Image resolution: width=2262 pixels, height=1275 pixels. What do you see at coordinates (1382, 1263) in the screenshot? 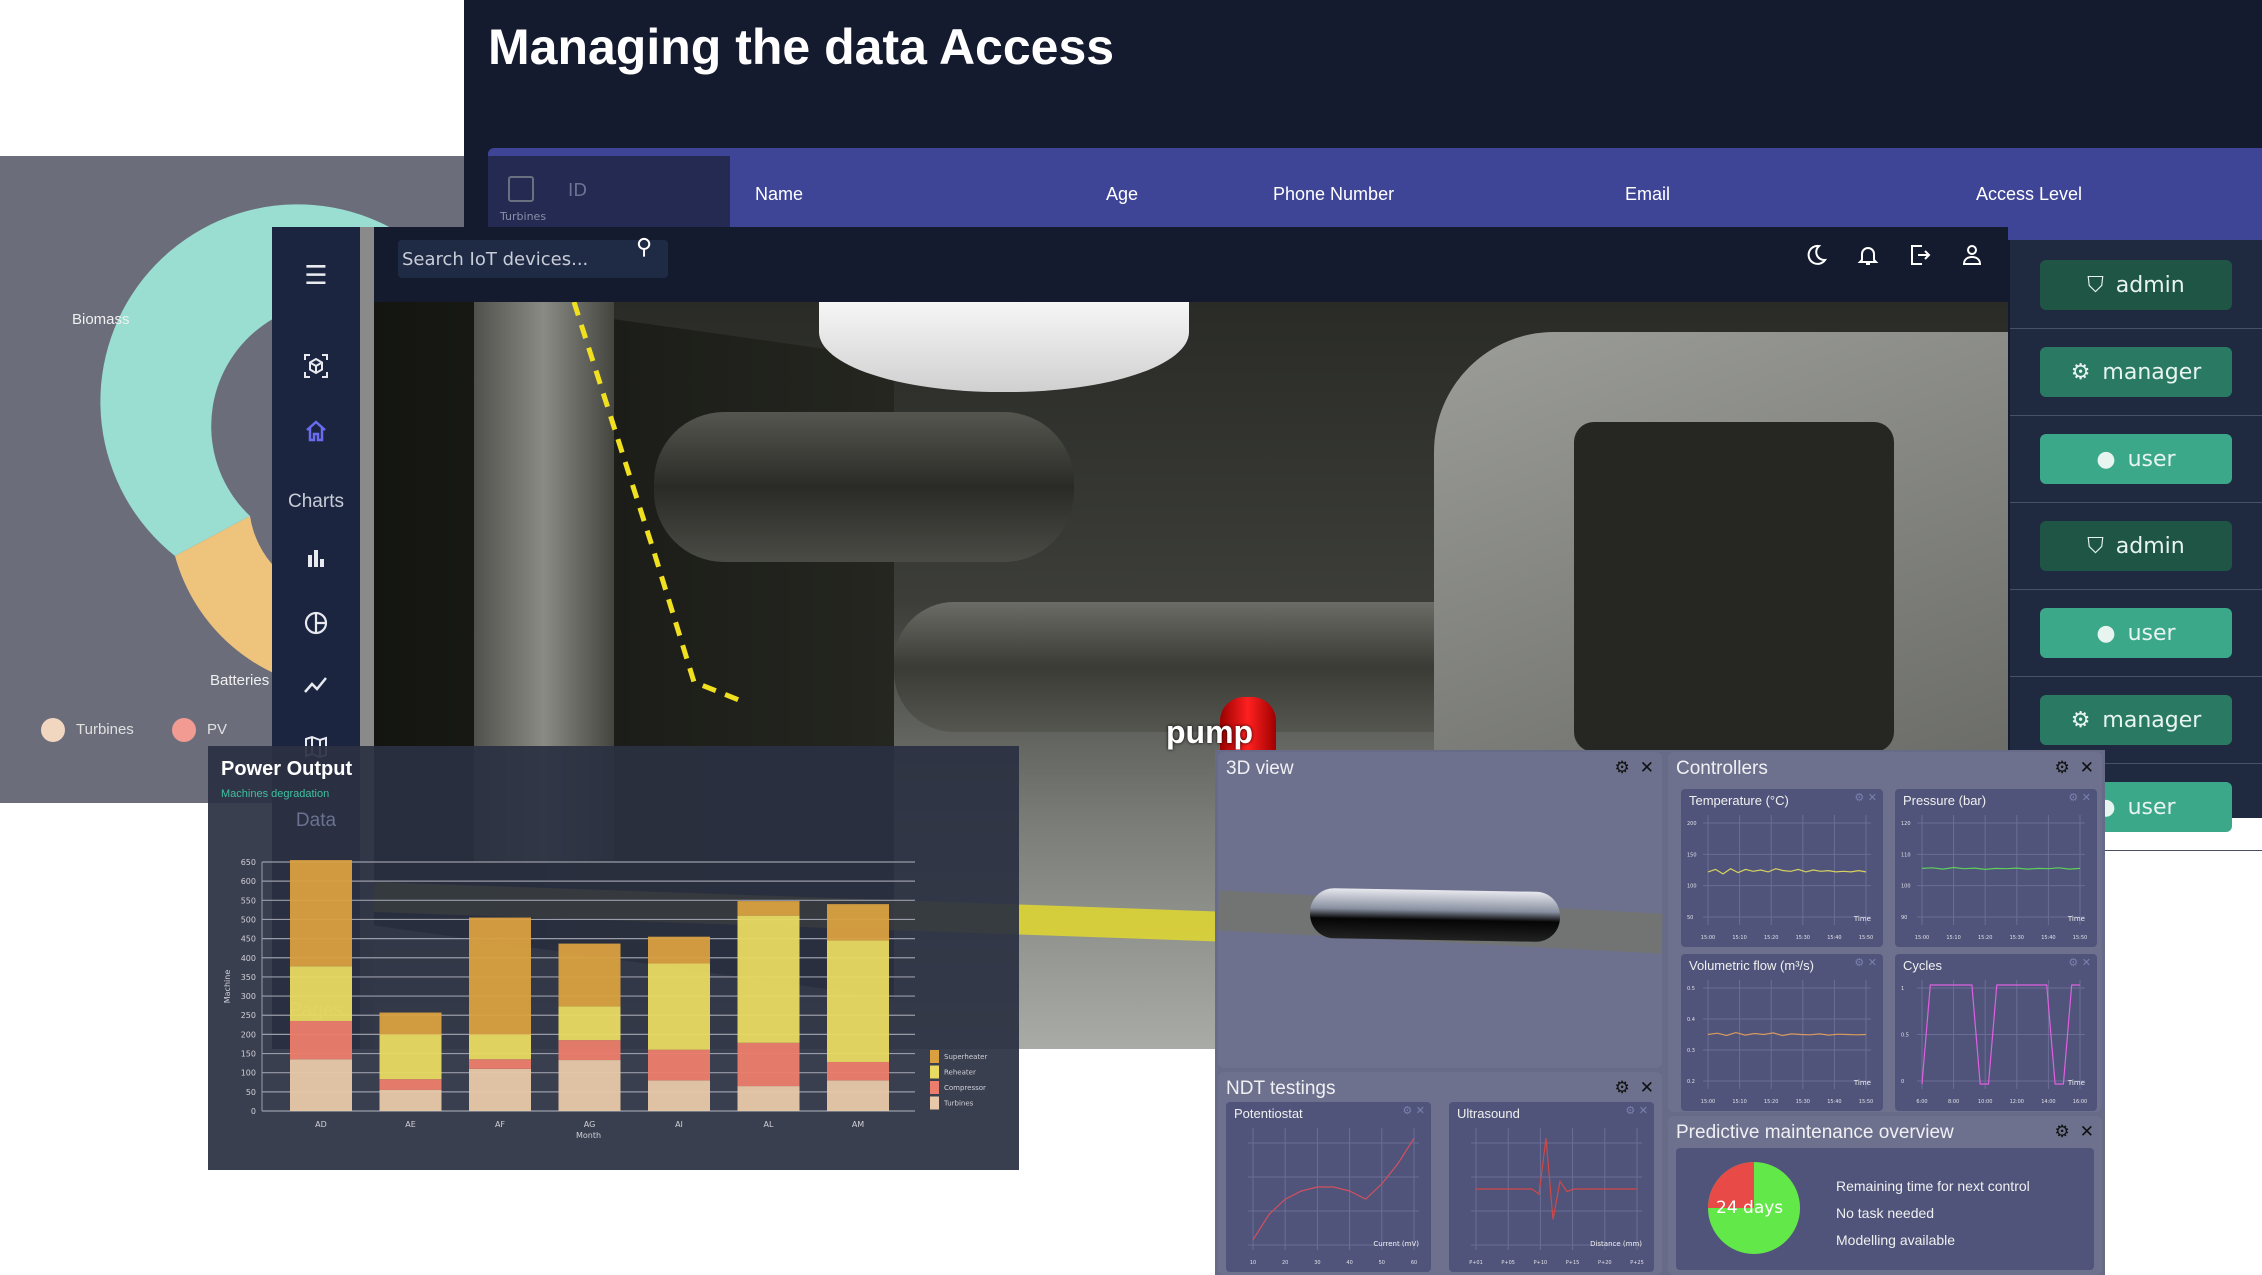
I see `x-tick-label: 50` at bounding box center [1382, 1263].